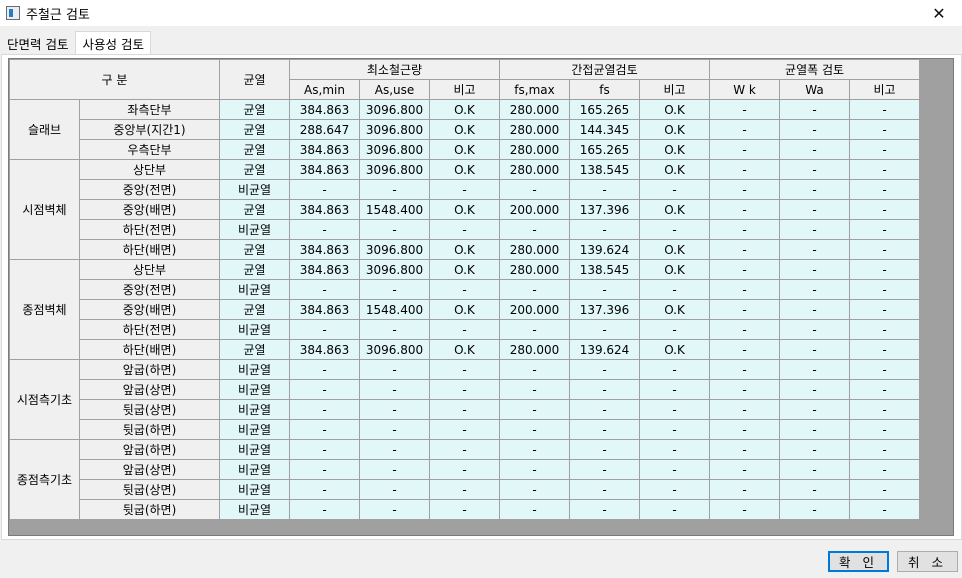  I want to click on table-cell: 1548.400, so click(394, 209).